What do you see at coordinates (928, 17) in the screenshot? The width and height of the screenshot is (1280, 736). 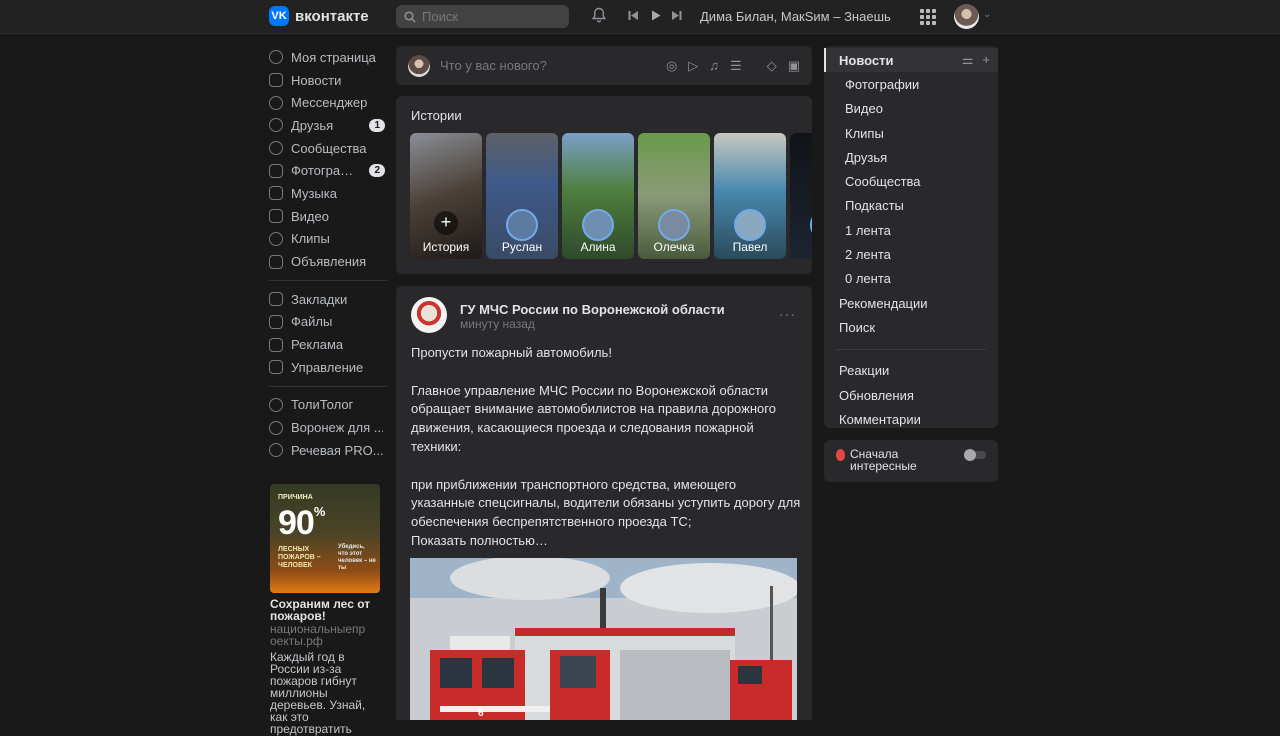 I see `apps-grid-icon` at bounding box center [928, 17].